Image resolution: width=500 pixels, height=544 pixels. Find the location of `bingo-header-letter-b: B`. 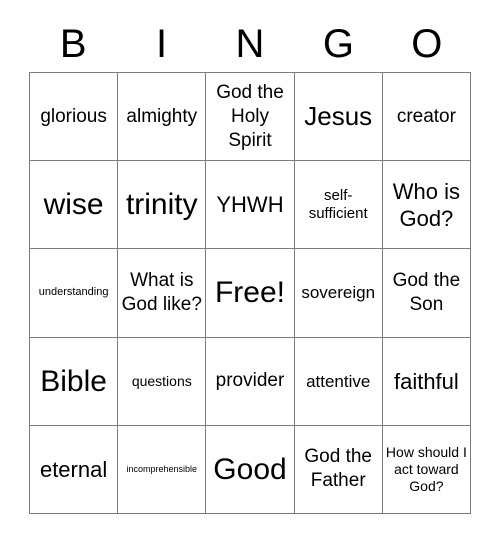

bingo-header-letter-b: B is located at coordinates (73, 44).